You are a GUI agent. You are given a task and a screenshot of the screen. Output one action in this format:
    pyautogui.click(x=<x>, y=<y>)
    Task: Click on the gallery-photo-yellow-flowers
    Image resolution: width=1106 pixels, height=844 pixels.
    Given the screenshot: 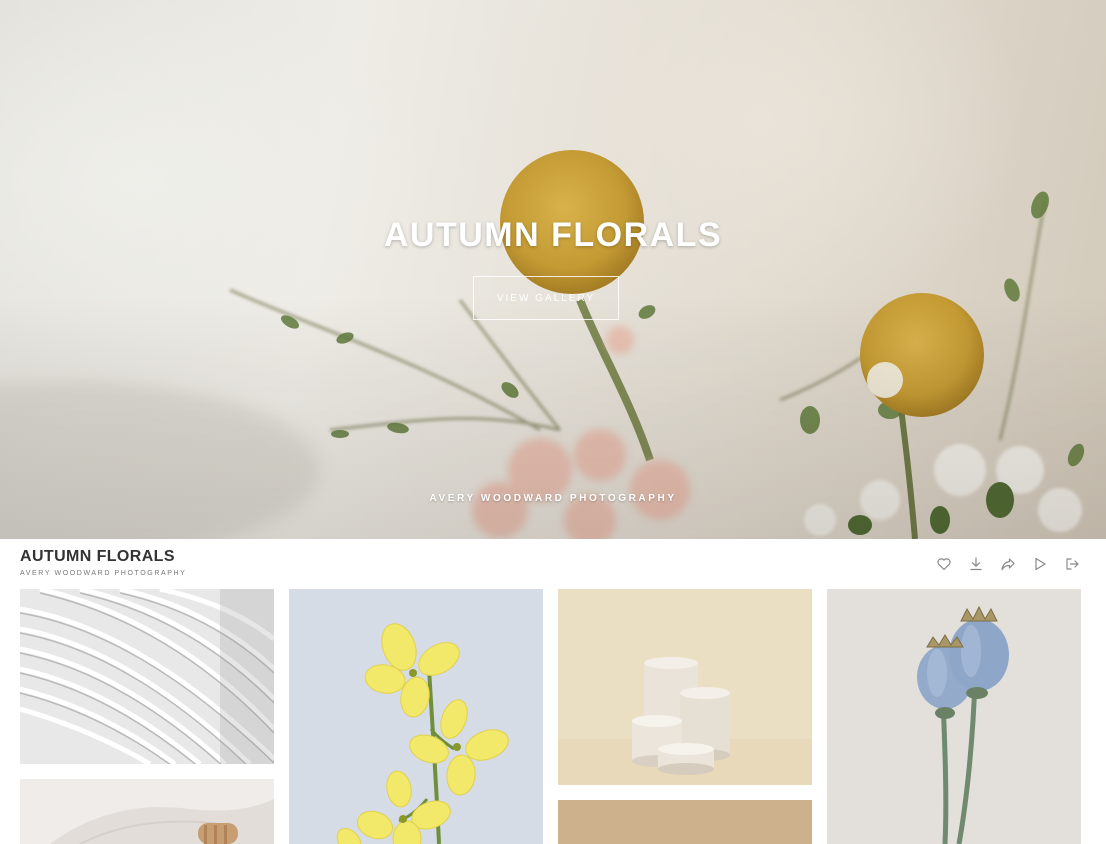 What is the action you would take?
    pyautogui.click(x=416, y=716)
    